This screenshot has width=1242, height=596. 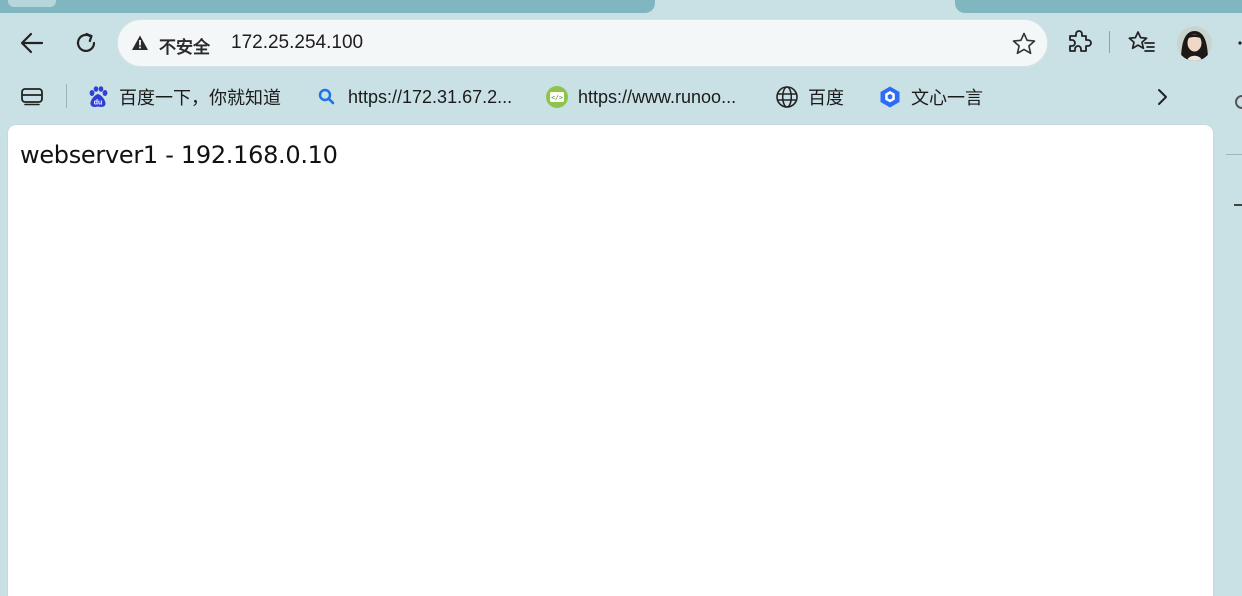 What do you see at coordinates (184, 45) in the screenshot?
I see `security-status-label: 不安全` at bounding box center [184, 45].